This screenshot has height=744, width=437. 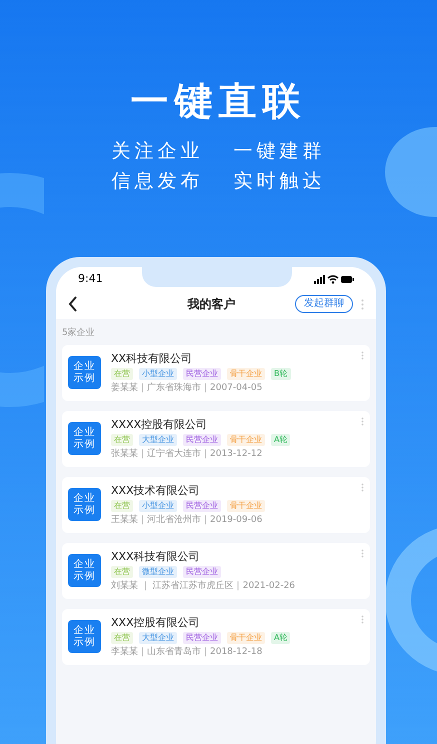 I want to click on customer-card: 企业 示例 XXX科技有限公司 在营 微型企业 民营企业 刘某某 ｜ 江苏省江苏市虎丘区｜2021-02-26, so click(x=216, y=570).